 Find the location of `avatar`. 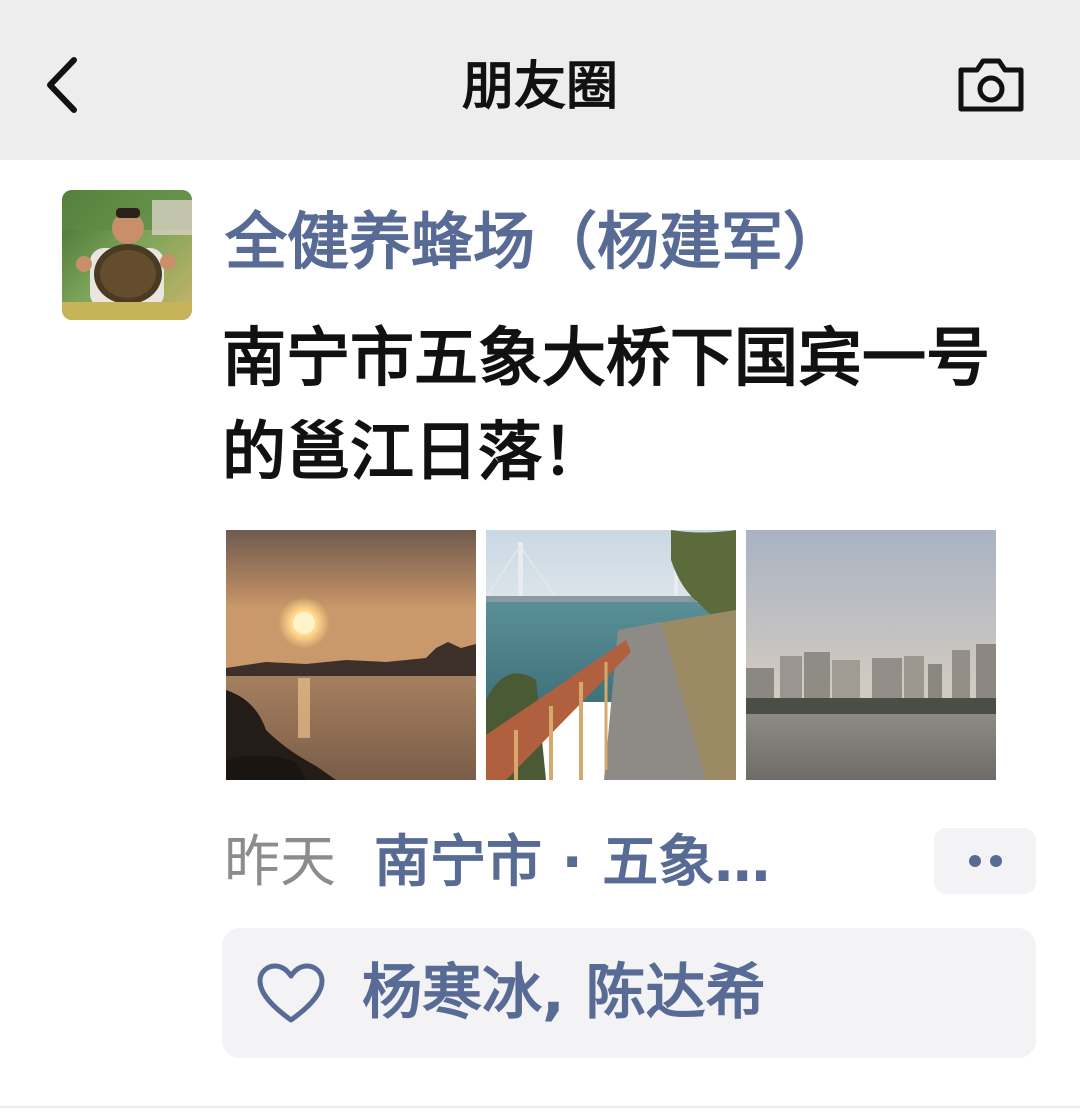

avatar is located at coordinates (127, 255).